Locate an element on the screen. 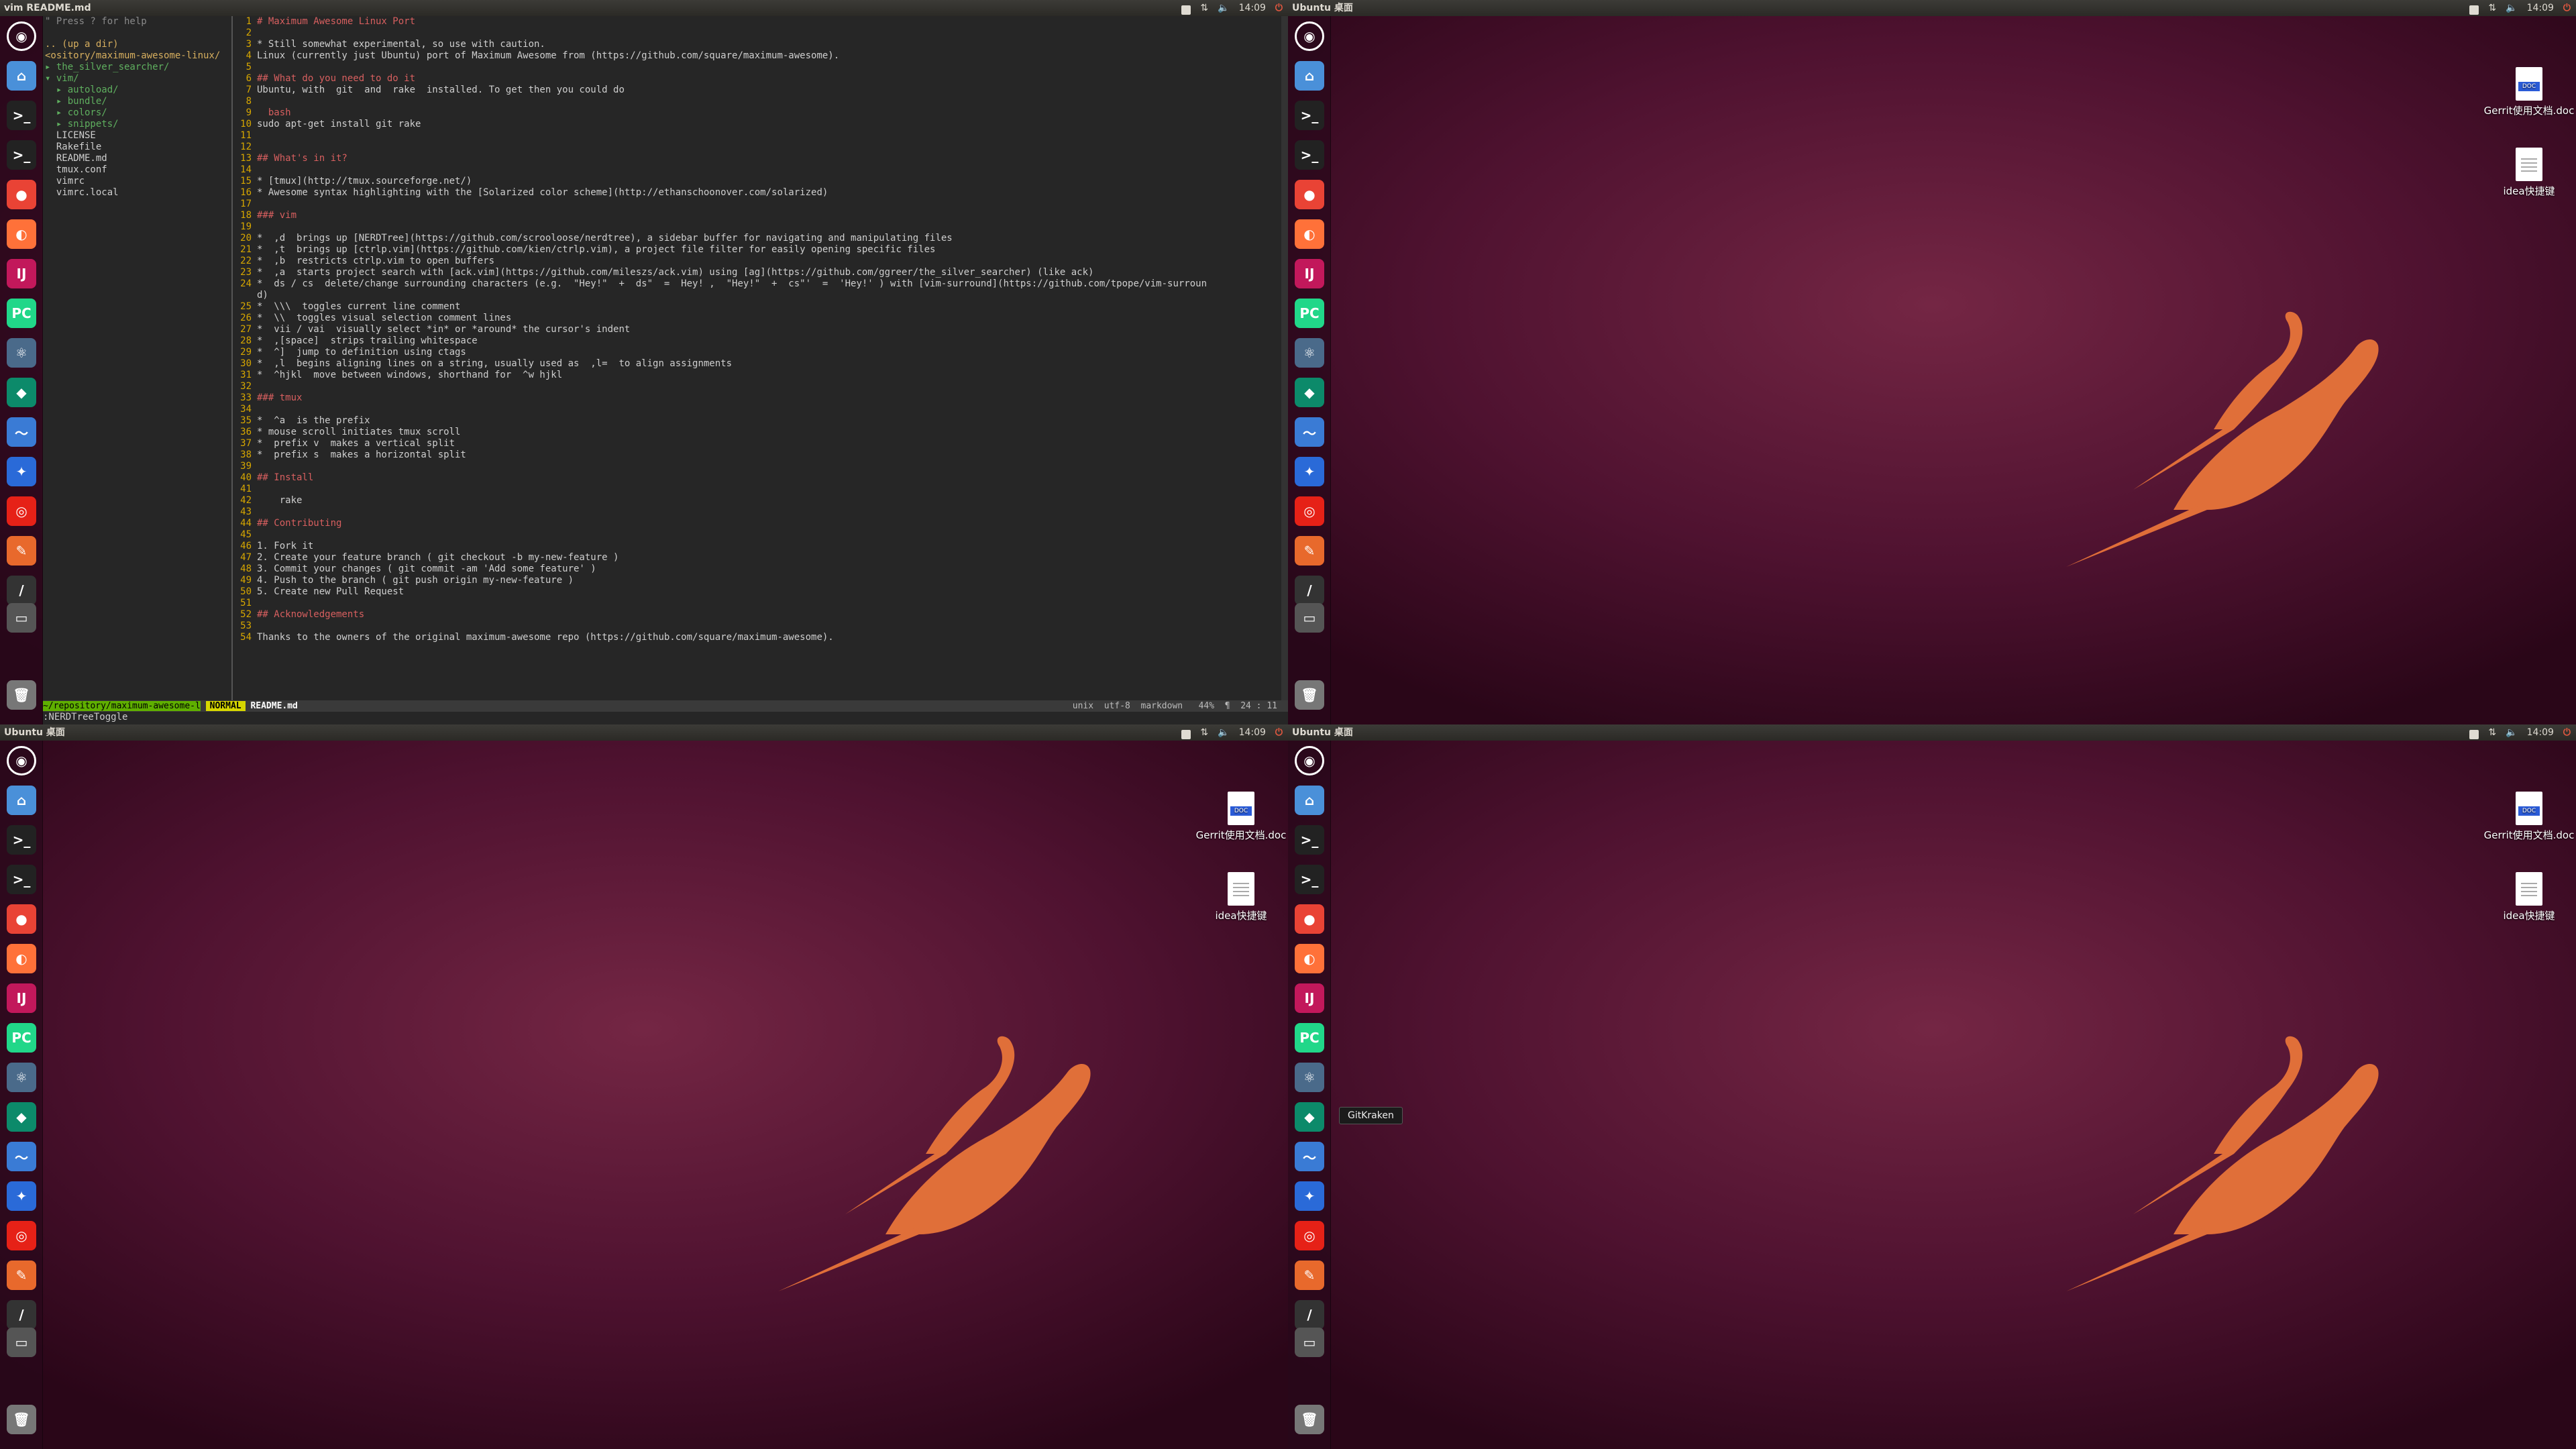  tree-entry: tmux.conf is located at coordinates (137, 170).